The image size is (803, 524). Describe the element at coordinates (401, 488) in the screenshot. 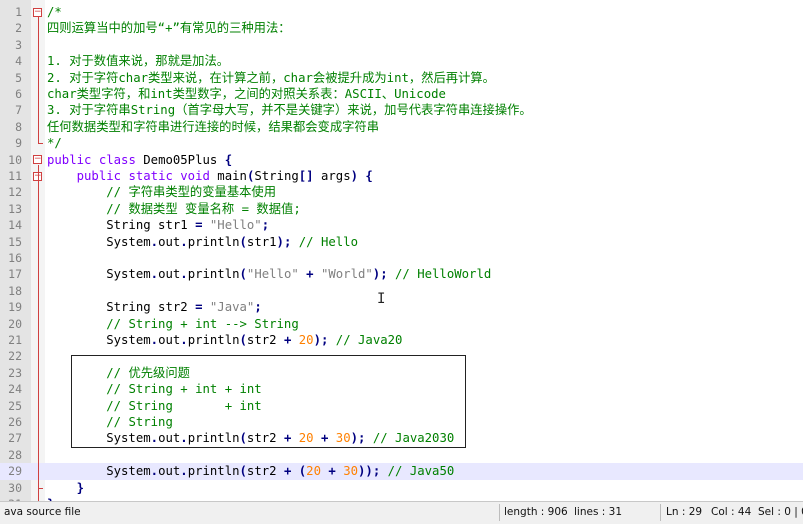

I see `code-line: 30 }` at that location.